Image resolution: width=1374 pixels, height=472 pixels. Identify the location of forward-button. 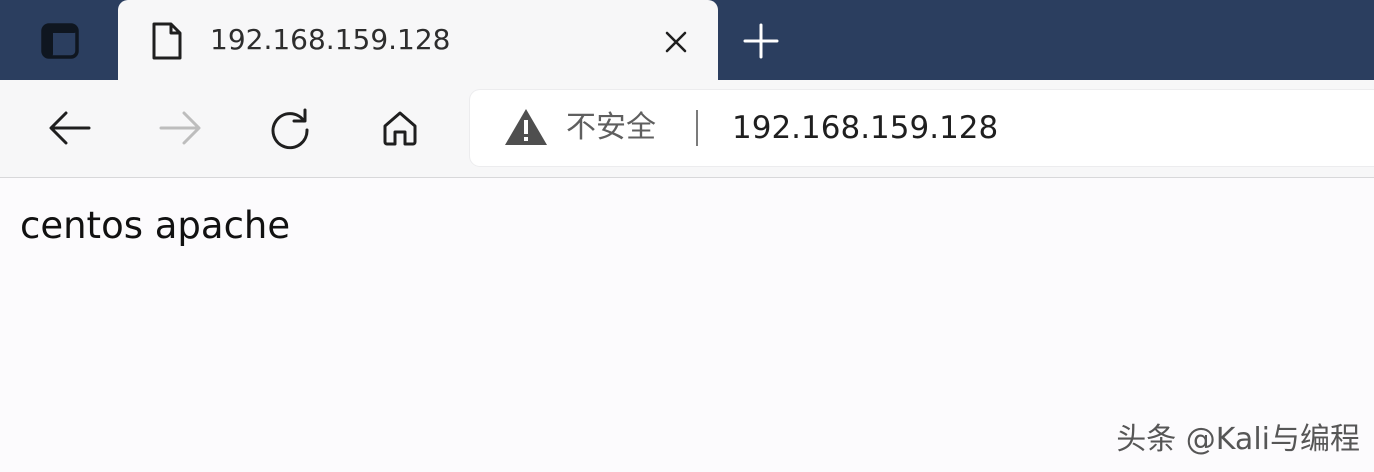
(180, 128).